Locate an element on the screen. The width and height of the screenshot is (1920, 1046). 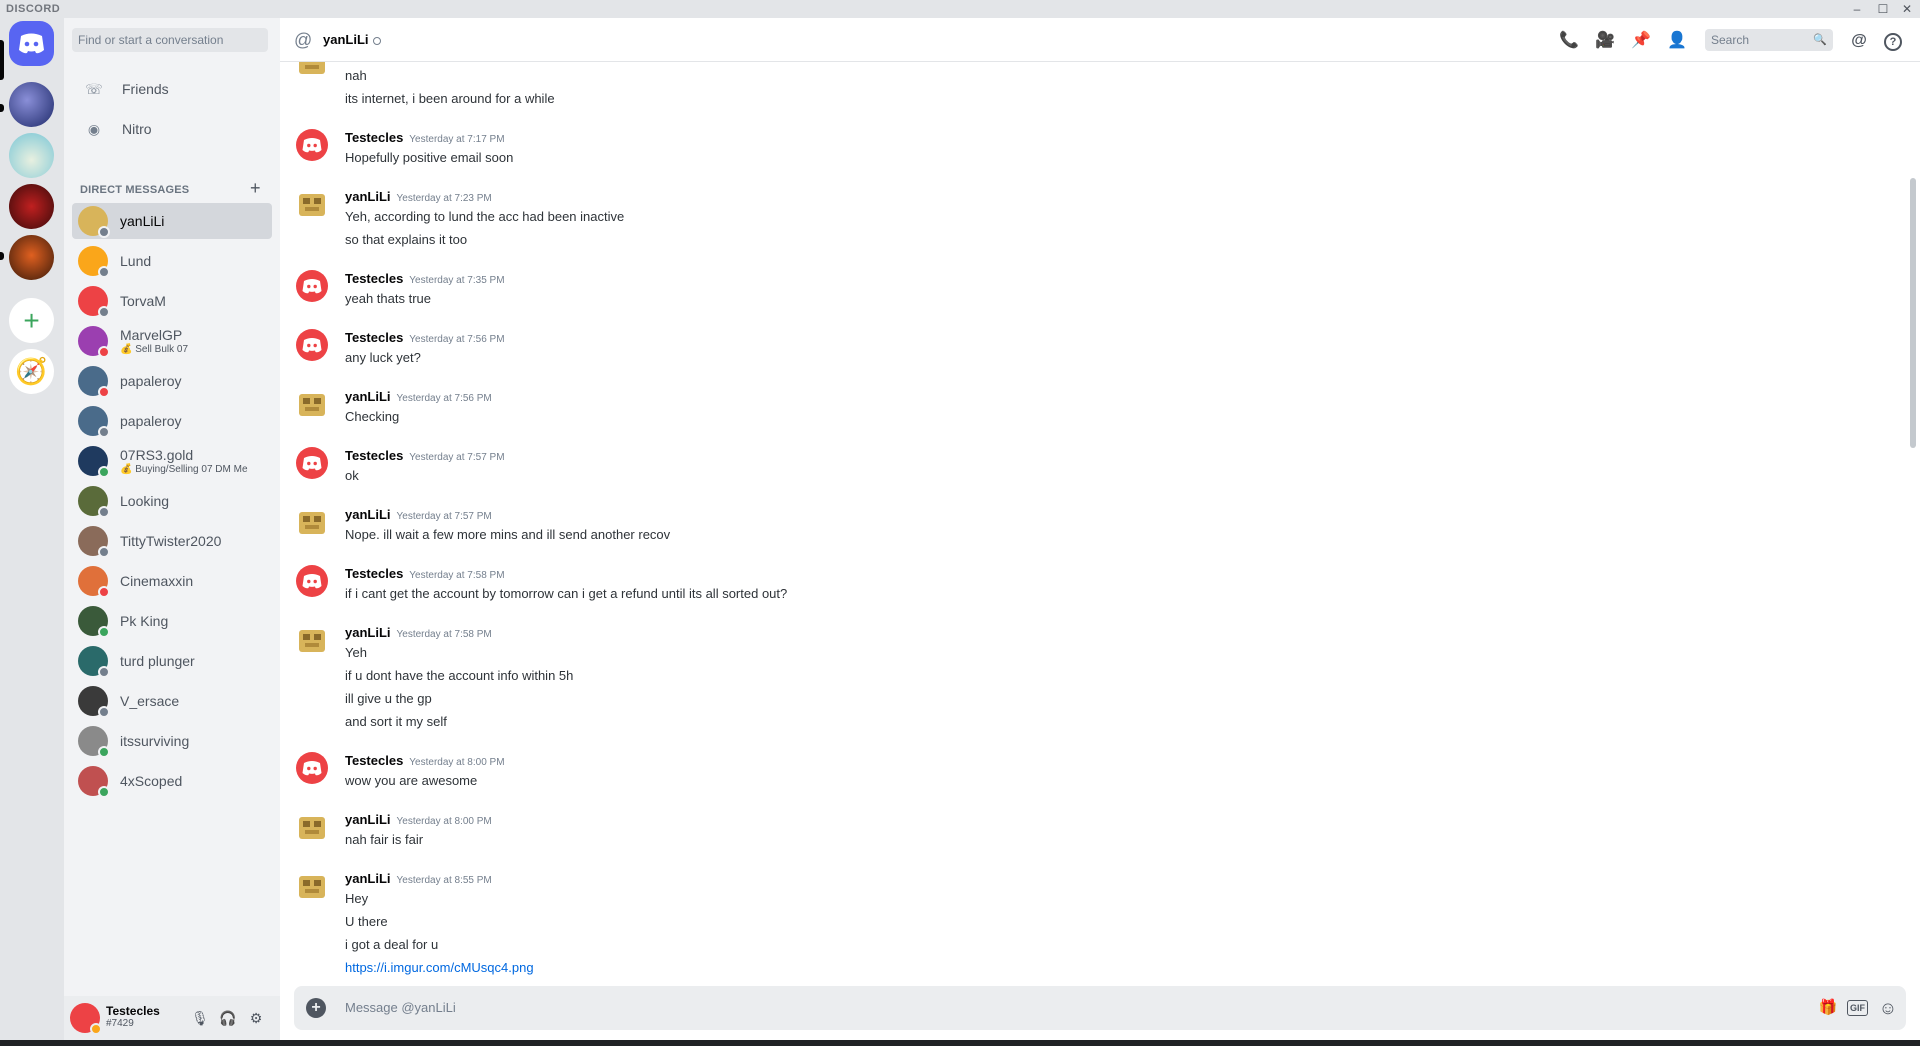
header-search-placeholder: Search is located at coordinates (1730, 40).